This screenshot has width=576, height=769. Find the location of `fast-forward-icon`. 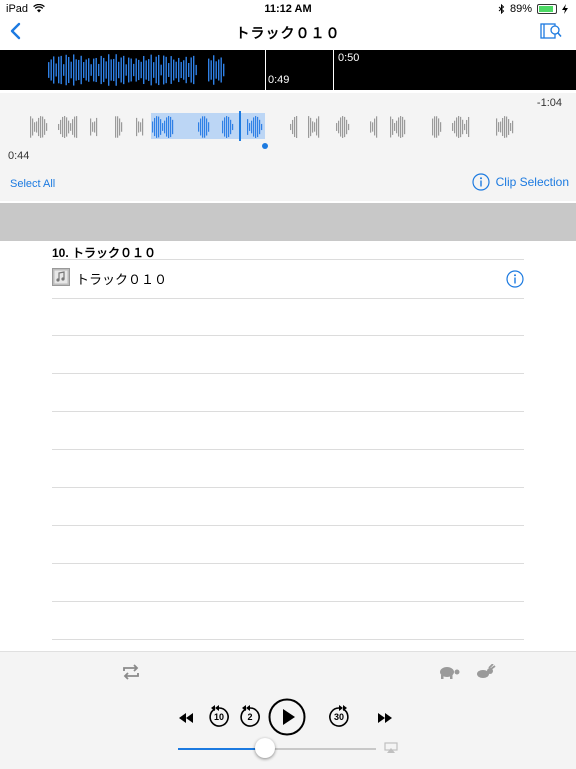

fast-forward-icon is located at coordinates (385, 718).